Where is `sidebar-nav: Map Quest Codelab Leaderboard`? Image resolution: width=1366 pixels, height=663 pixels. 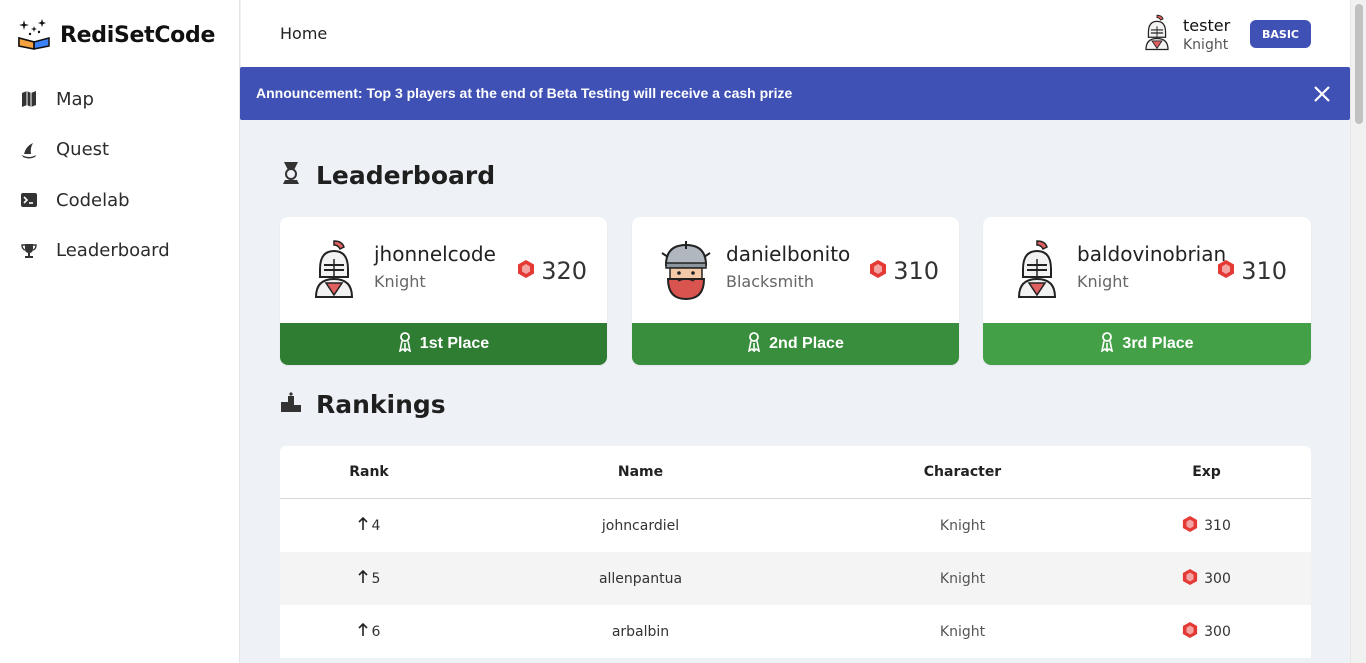 sidebar-nav: Map Quest Codelab Leaderboard is located at coordinates (120, 175).